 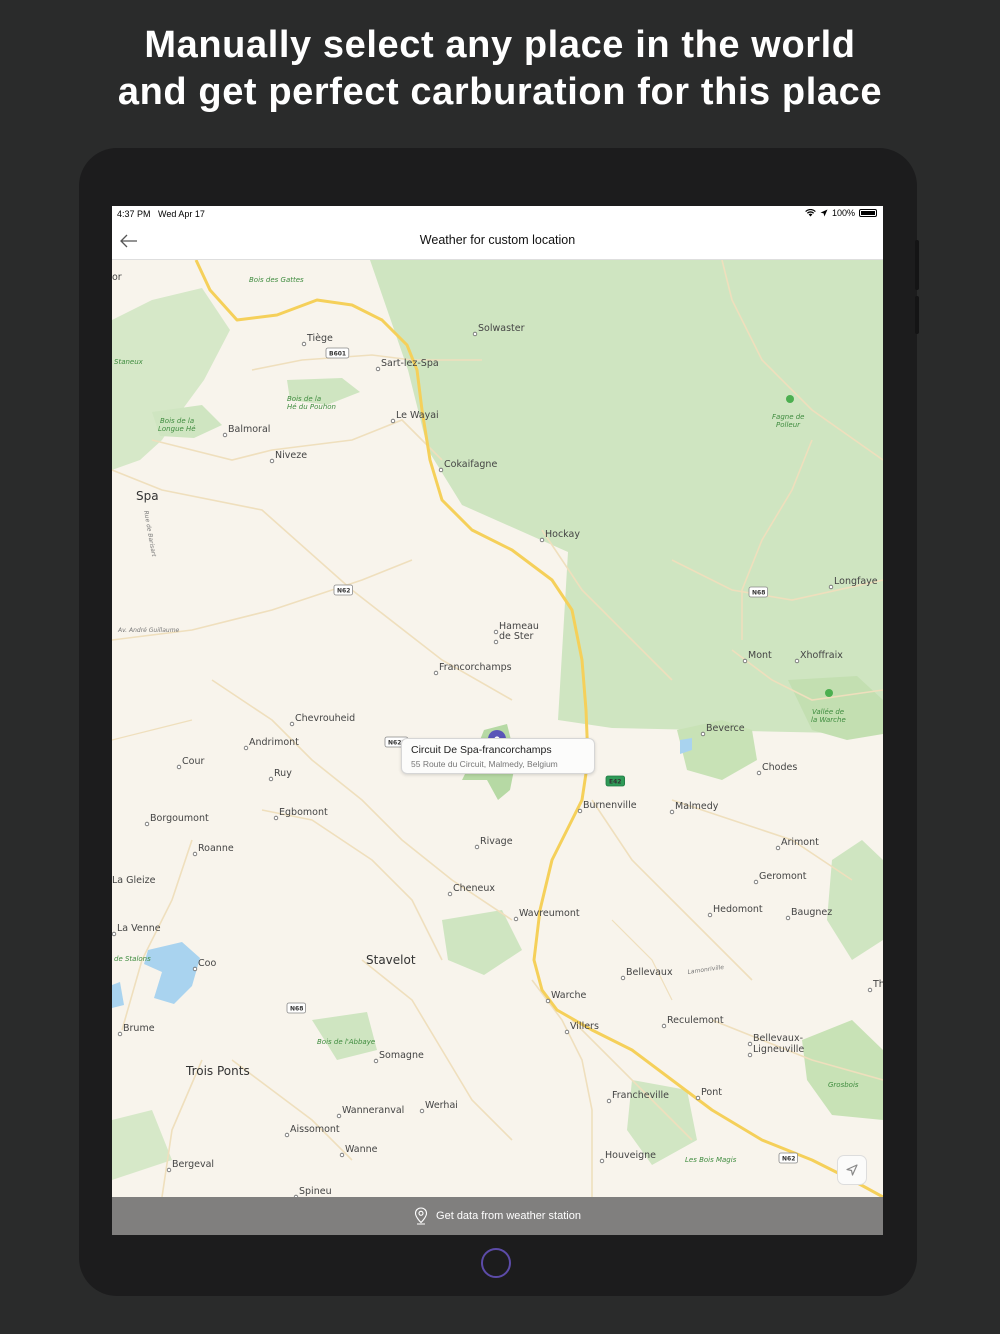 I want to click on map-label: Sart-lez-Spa, so click(x=410, y=363).